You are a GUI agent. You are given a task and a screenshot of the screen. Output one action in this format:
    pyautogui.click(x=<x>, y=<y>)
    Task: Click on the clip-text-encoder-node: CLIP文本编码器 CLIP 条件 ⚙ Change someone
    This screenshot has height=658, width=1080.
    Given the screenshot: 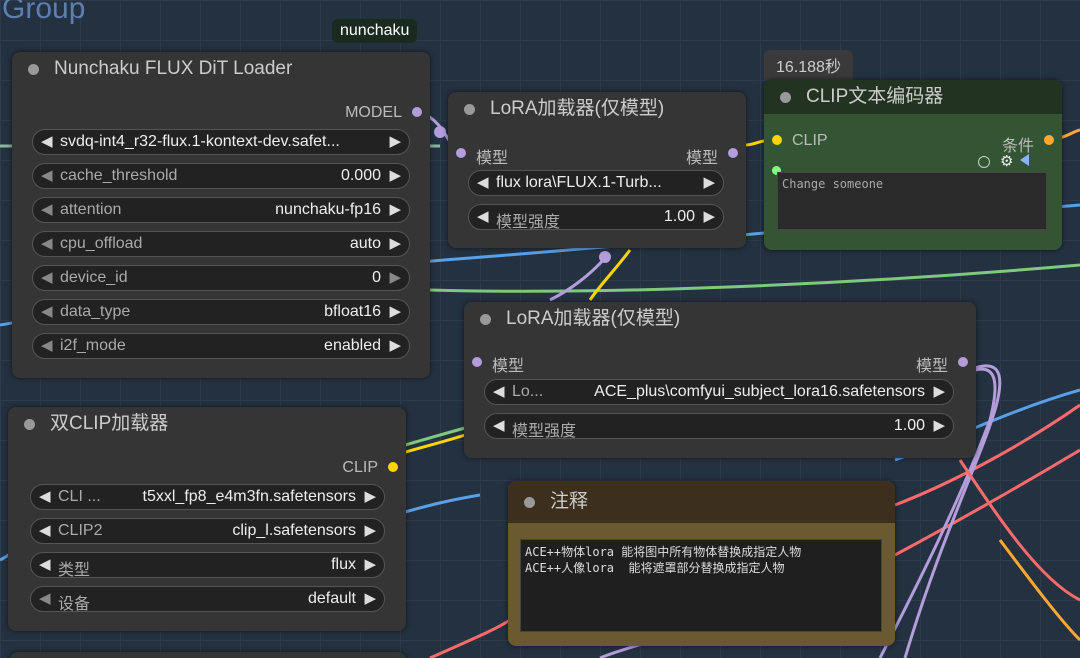 What is the action you would take?
    pyautogui.click(x=913, y=165)
    